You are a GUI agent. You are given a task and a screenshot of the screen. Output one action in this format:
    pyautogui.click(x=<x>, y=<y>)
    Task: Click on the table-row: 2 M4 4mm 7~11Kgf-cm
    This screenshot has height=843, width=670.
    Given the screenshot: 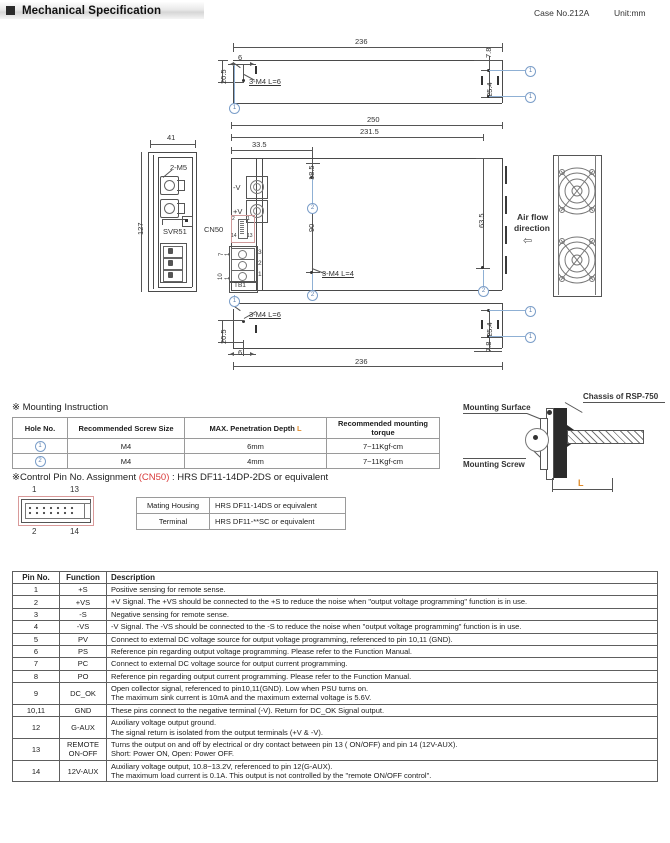 What is the action you would take?
    pyautogui.click(x=226, y=461)
    